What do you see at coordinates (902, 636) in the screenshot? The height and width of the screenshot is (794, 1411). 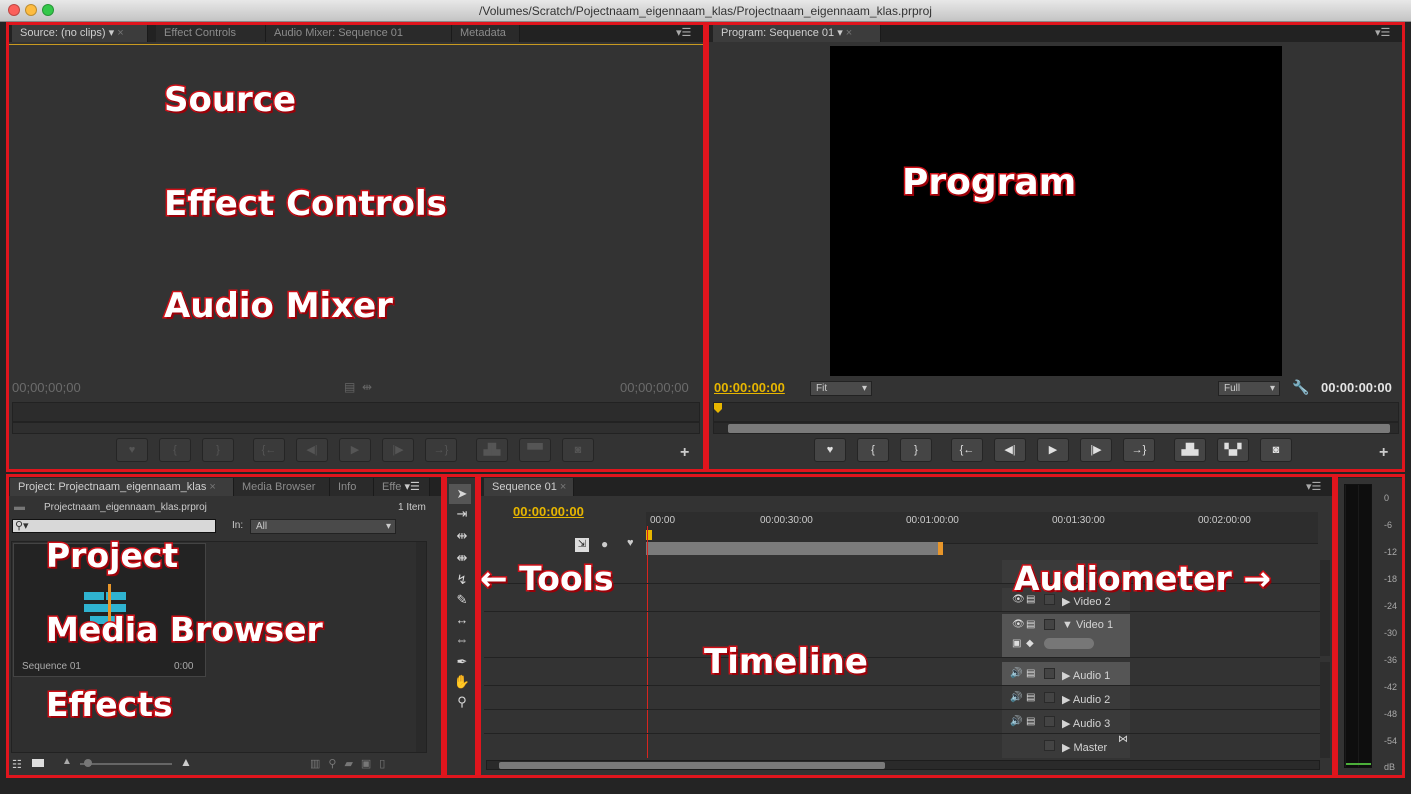 I see `track-video-1: 👁 ▤ ▼ Video 1 ▣ ◆` at bounding box center [902, 636].